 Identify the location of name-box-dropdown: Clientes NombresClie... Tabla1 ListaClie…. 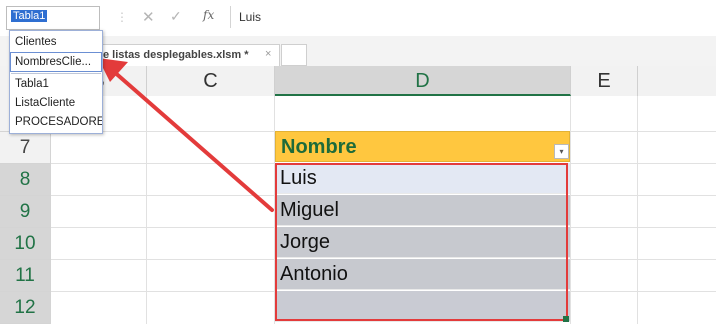
(56, 82).